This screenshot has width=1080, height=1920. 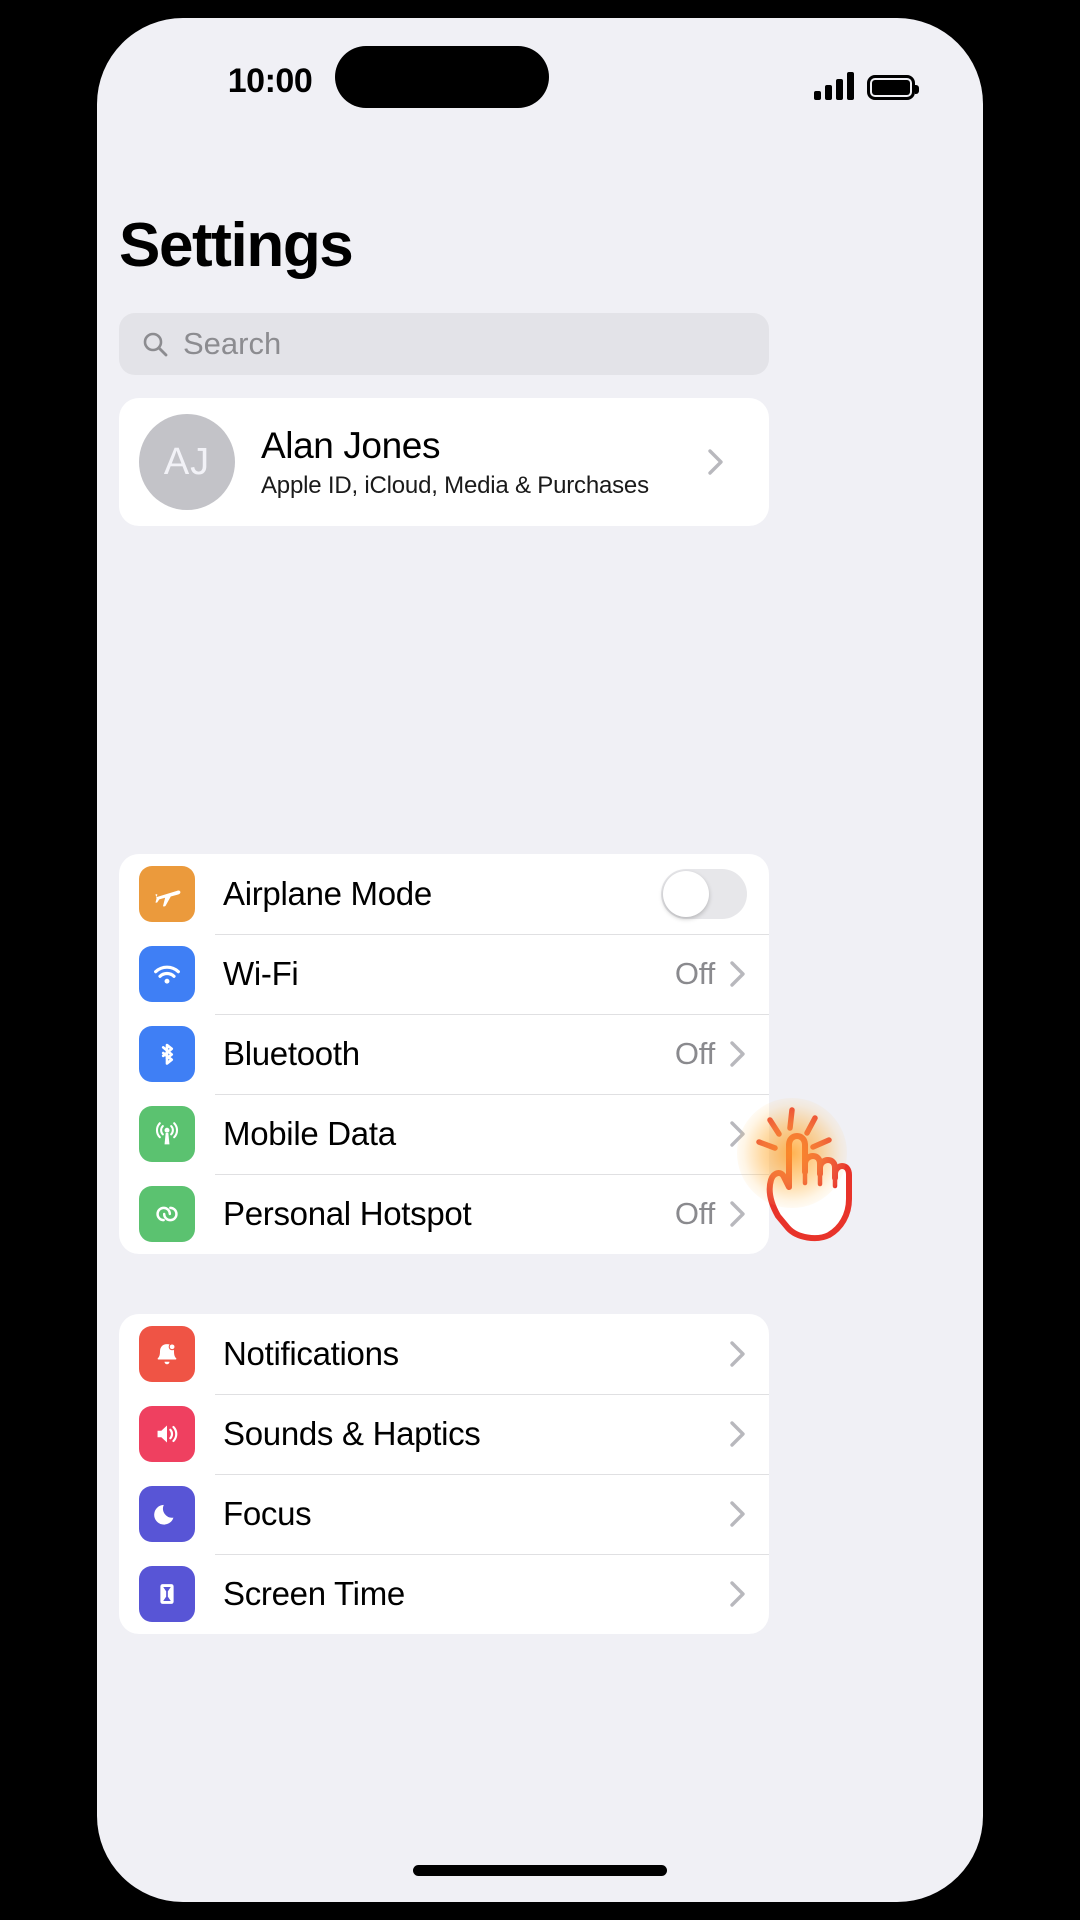 I want to click on account-subtitle: Apple ID, iCloud, Media & Purchases, so click(x=455, y=485).